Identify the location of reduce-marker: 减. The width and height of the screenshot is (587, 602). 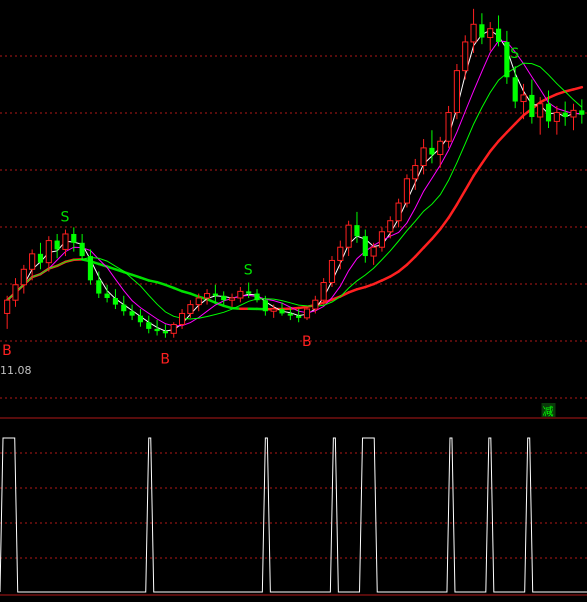
(548, 410).